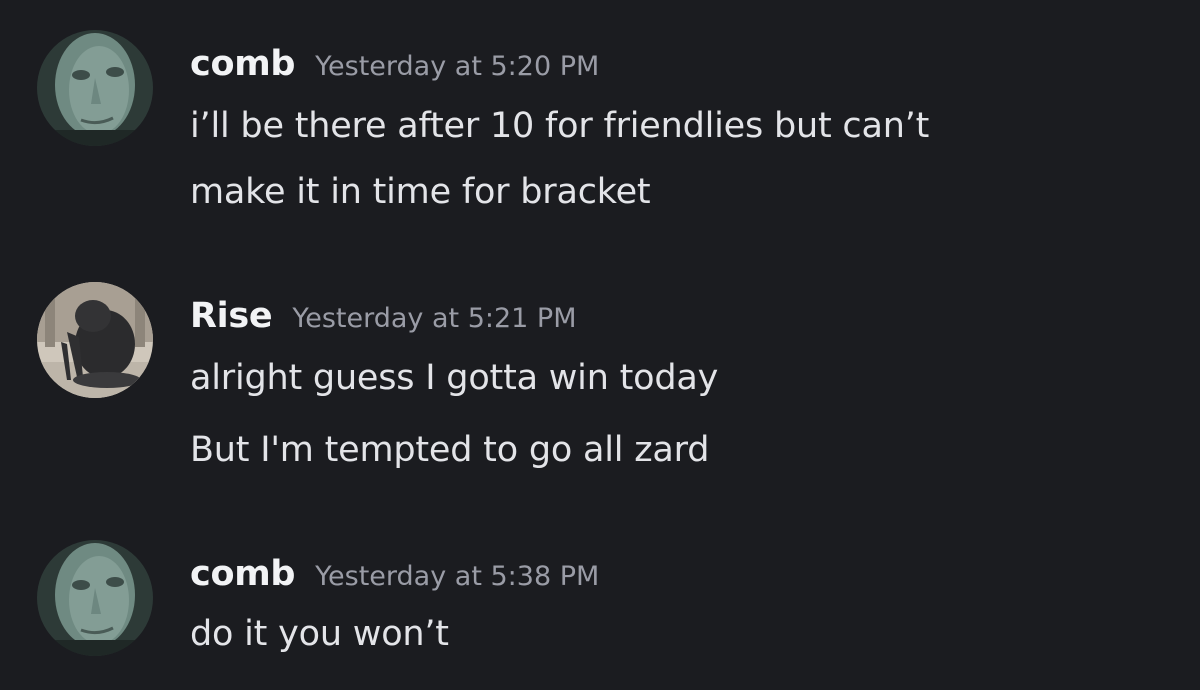 The image size is (1200, 690). Describe the element at coordinates (434, 318) in the screenshot. I see `timestamp: Yesterday at 5:21 PM` at that location.